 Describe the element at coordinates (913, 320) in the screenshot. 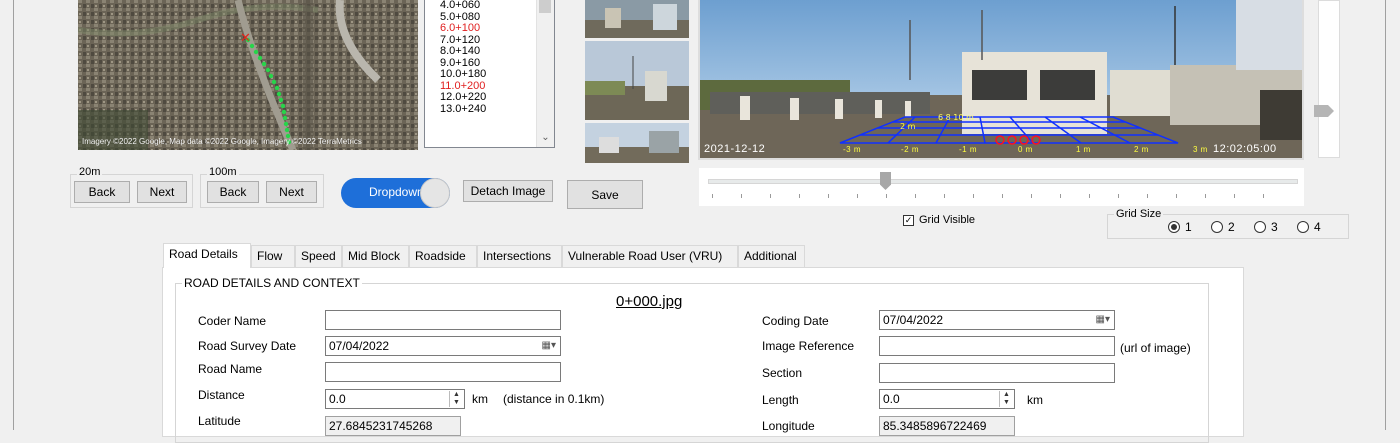

I see `coding-date-value: 07/04/2022` at that location.